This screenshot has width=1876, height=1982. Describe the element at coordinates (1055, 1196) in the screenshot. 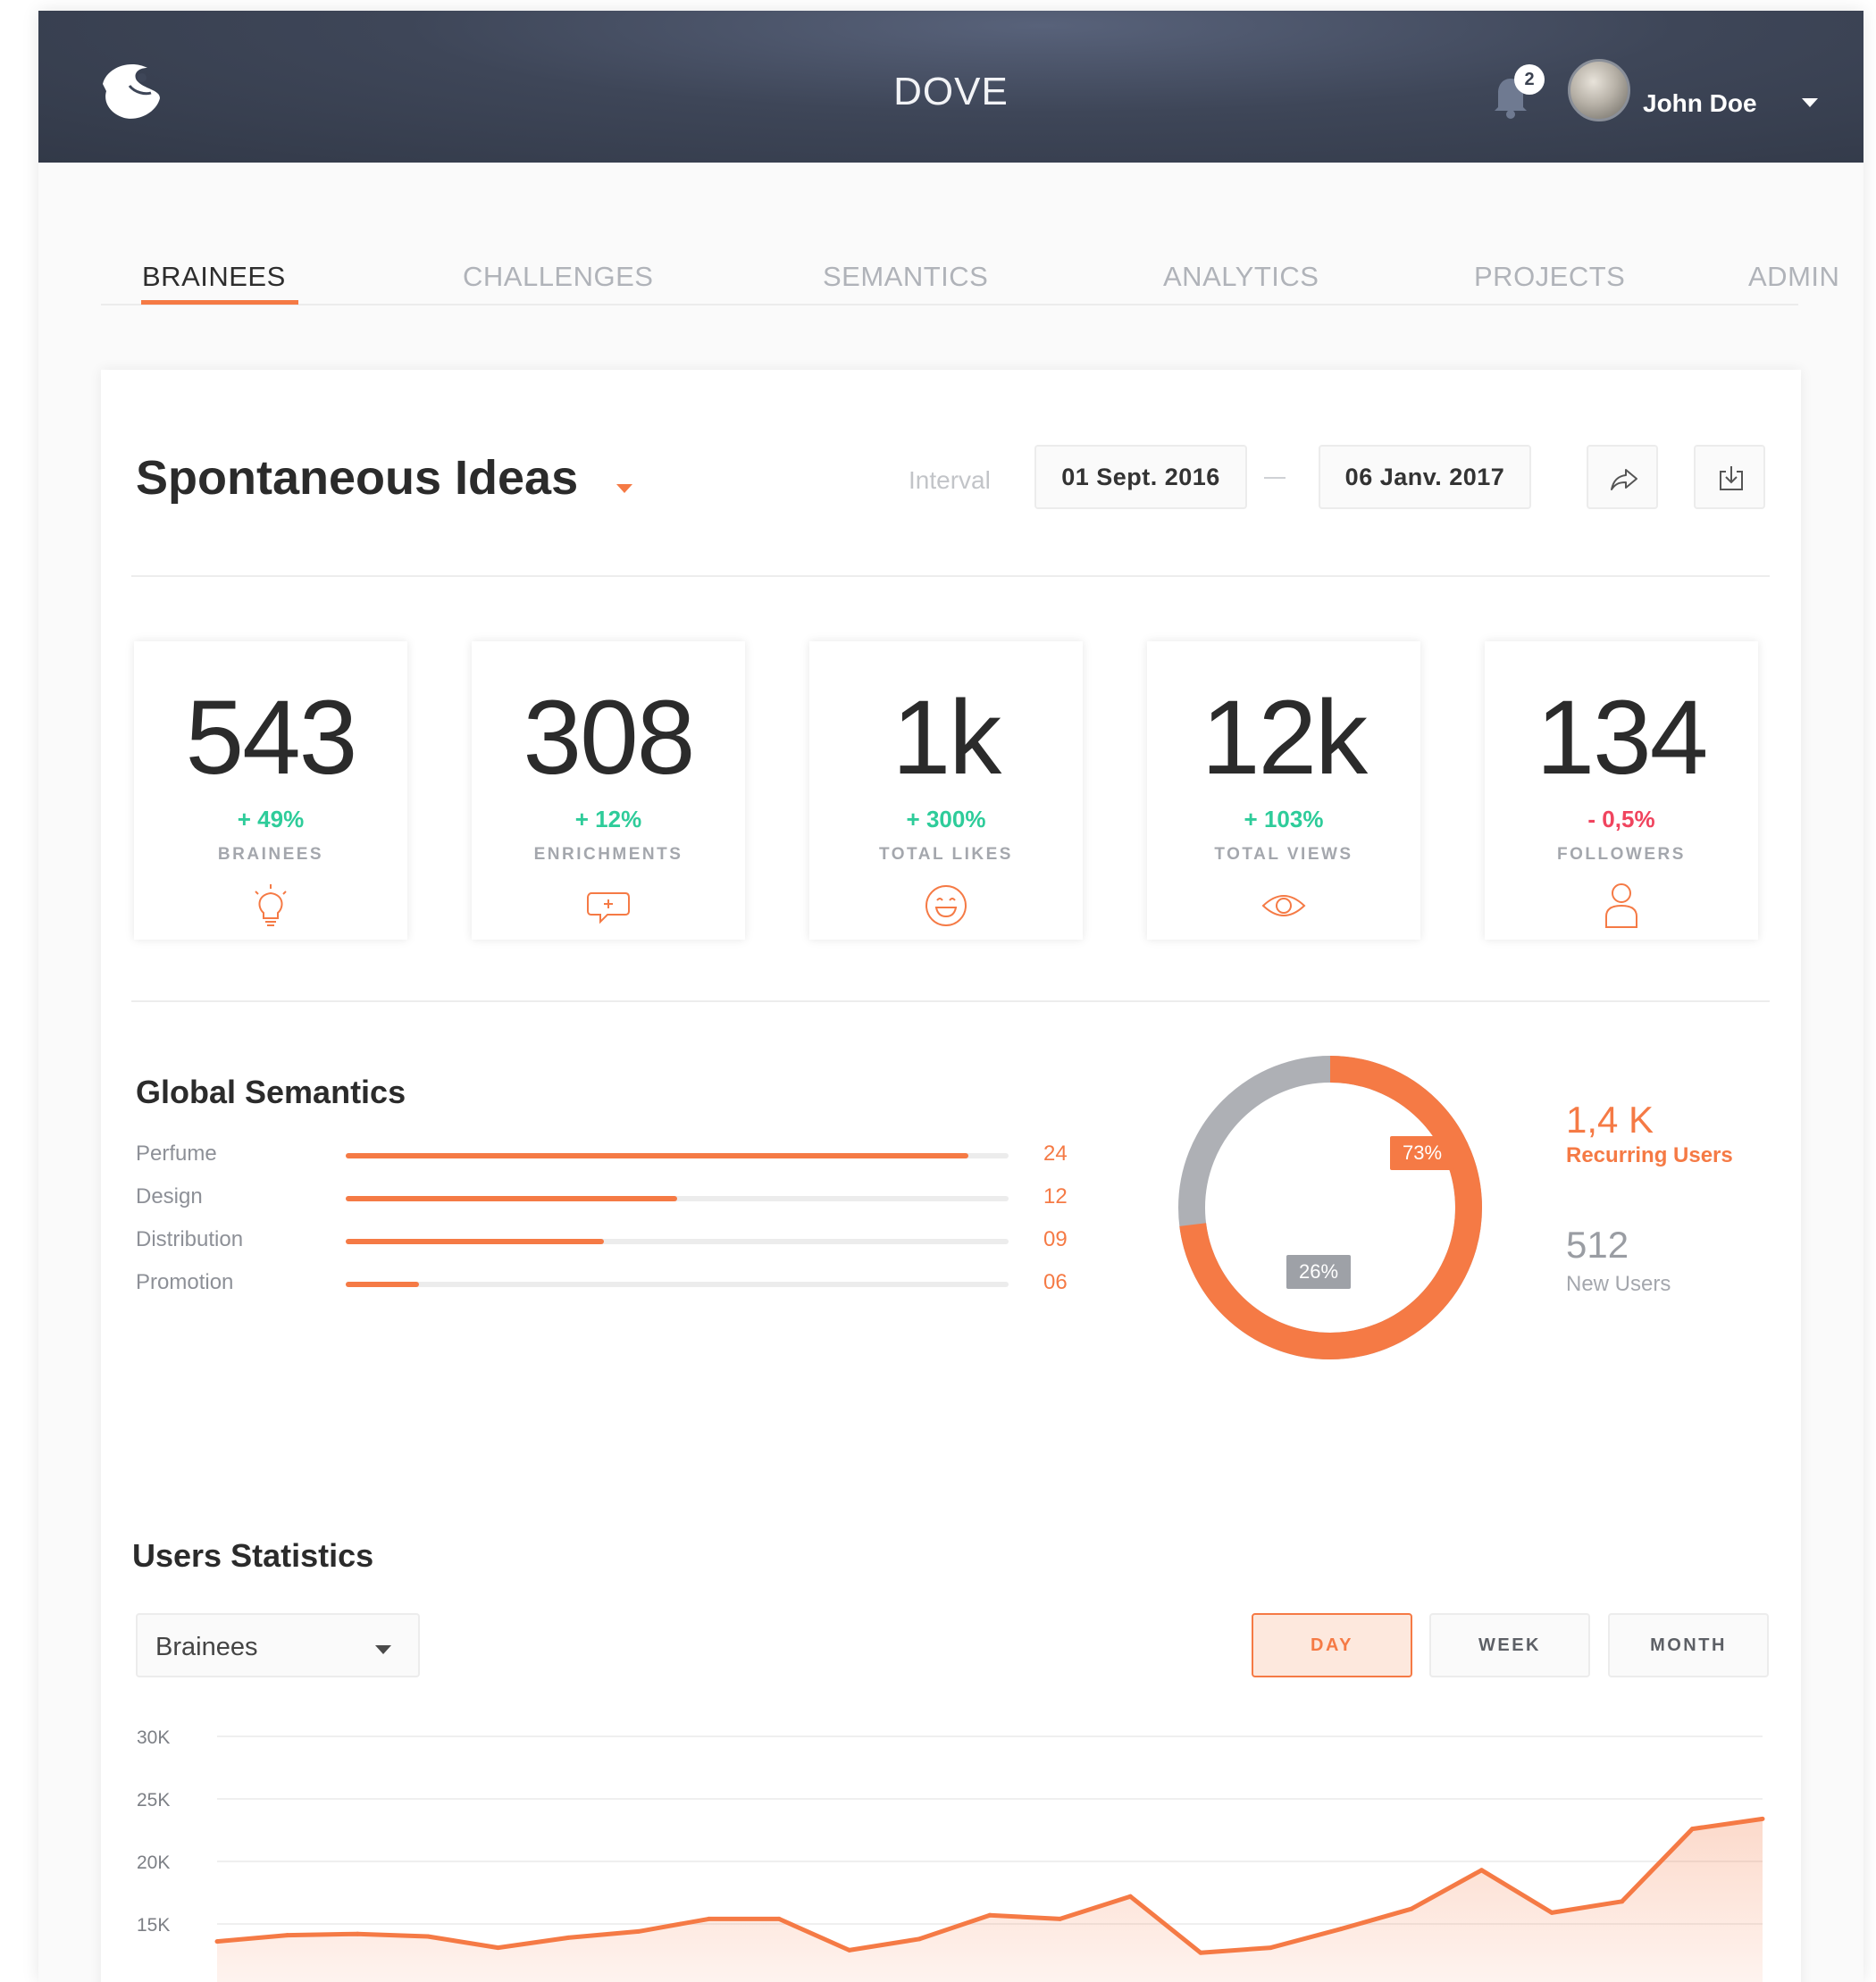

I see `semantic-value: 12` at that location.